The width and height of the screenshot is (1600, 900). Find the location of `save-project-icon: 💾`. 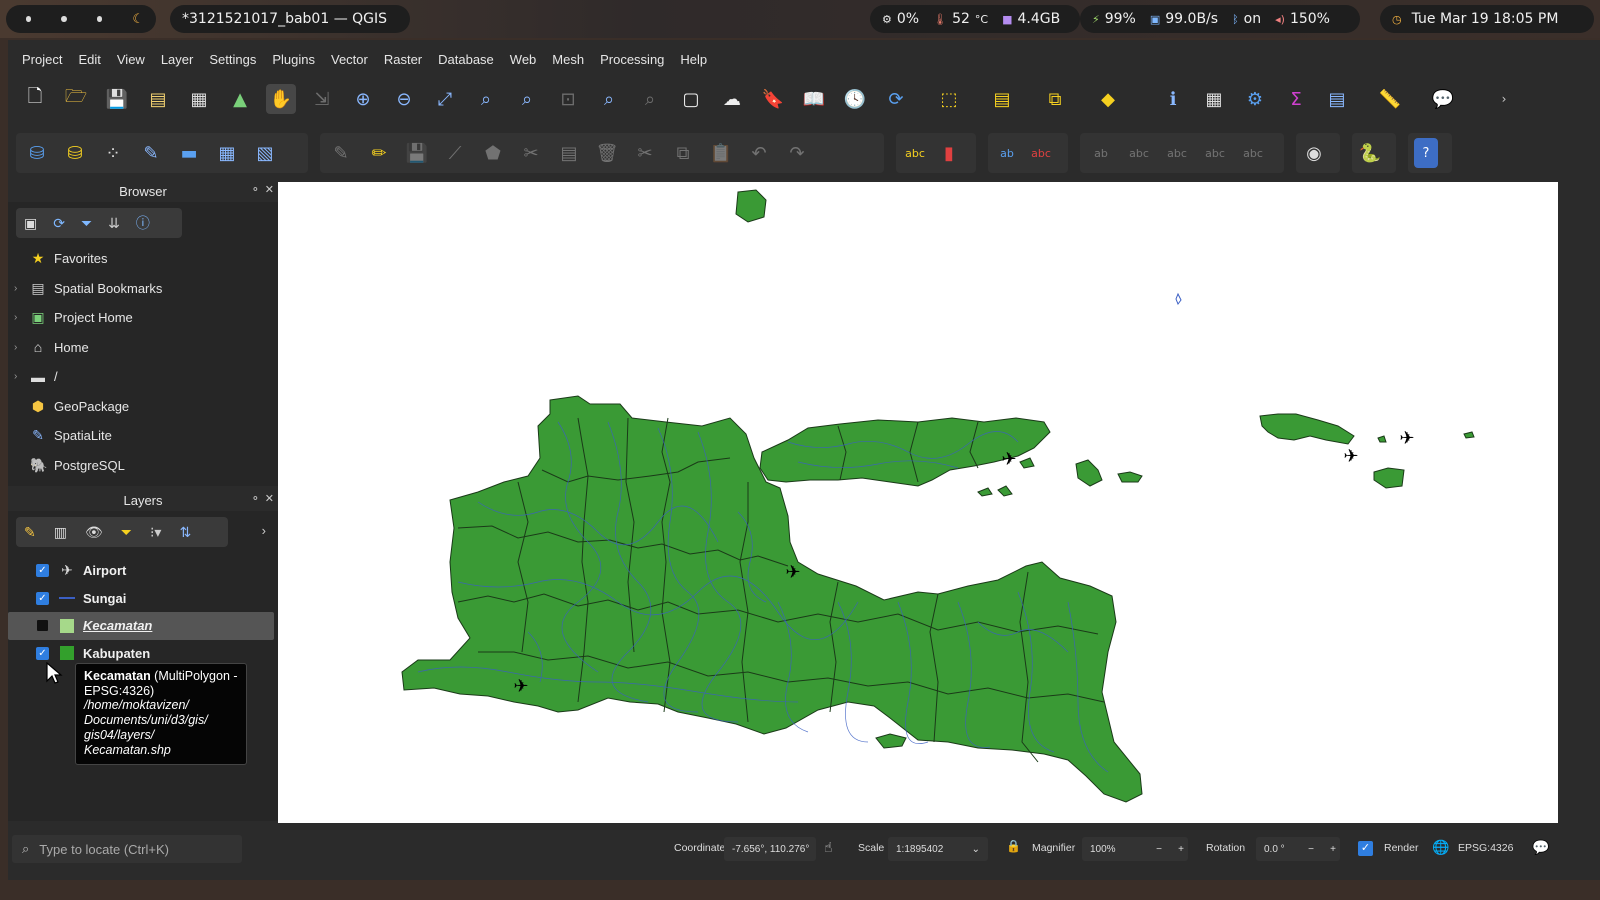

save-project-icon: 💾 is located at coordinates (117, 99).